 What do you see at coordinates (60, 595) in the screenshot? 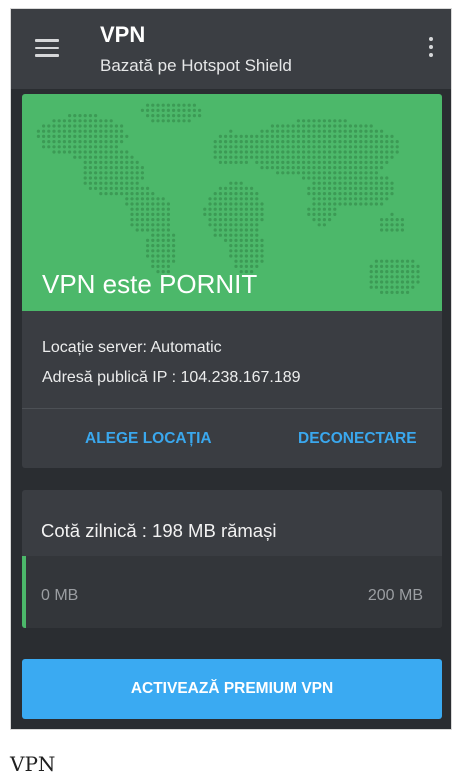
I see `quota-min-label: 0 MB` at bounding box center [60, 595].